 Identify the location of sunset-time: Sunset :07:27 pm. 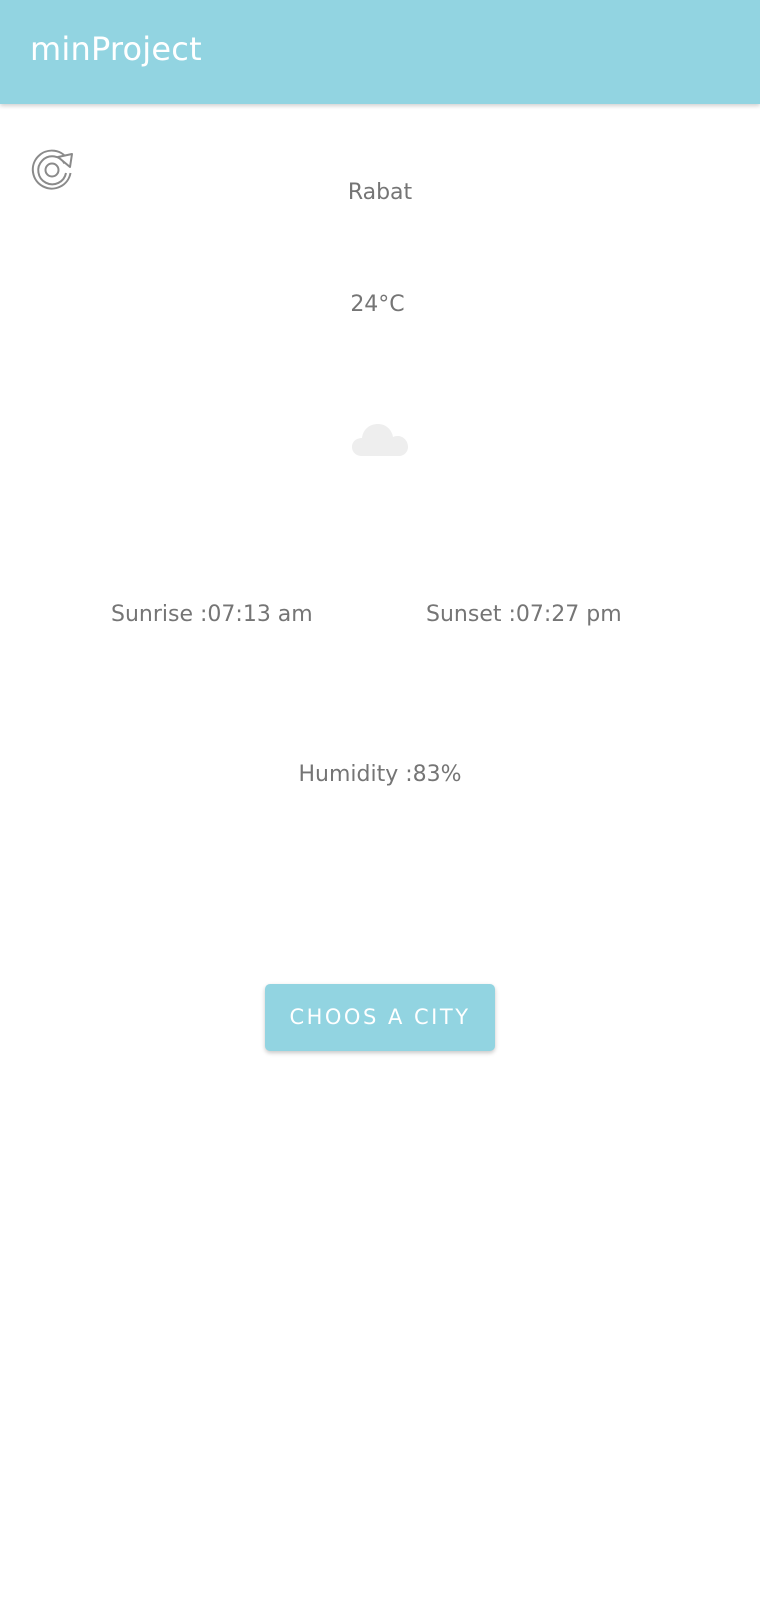
(524, 614).